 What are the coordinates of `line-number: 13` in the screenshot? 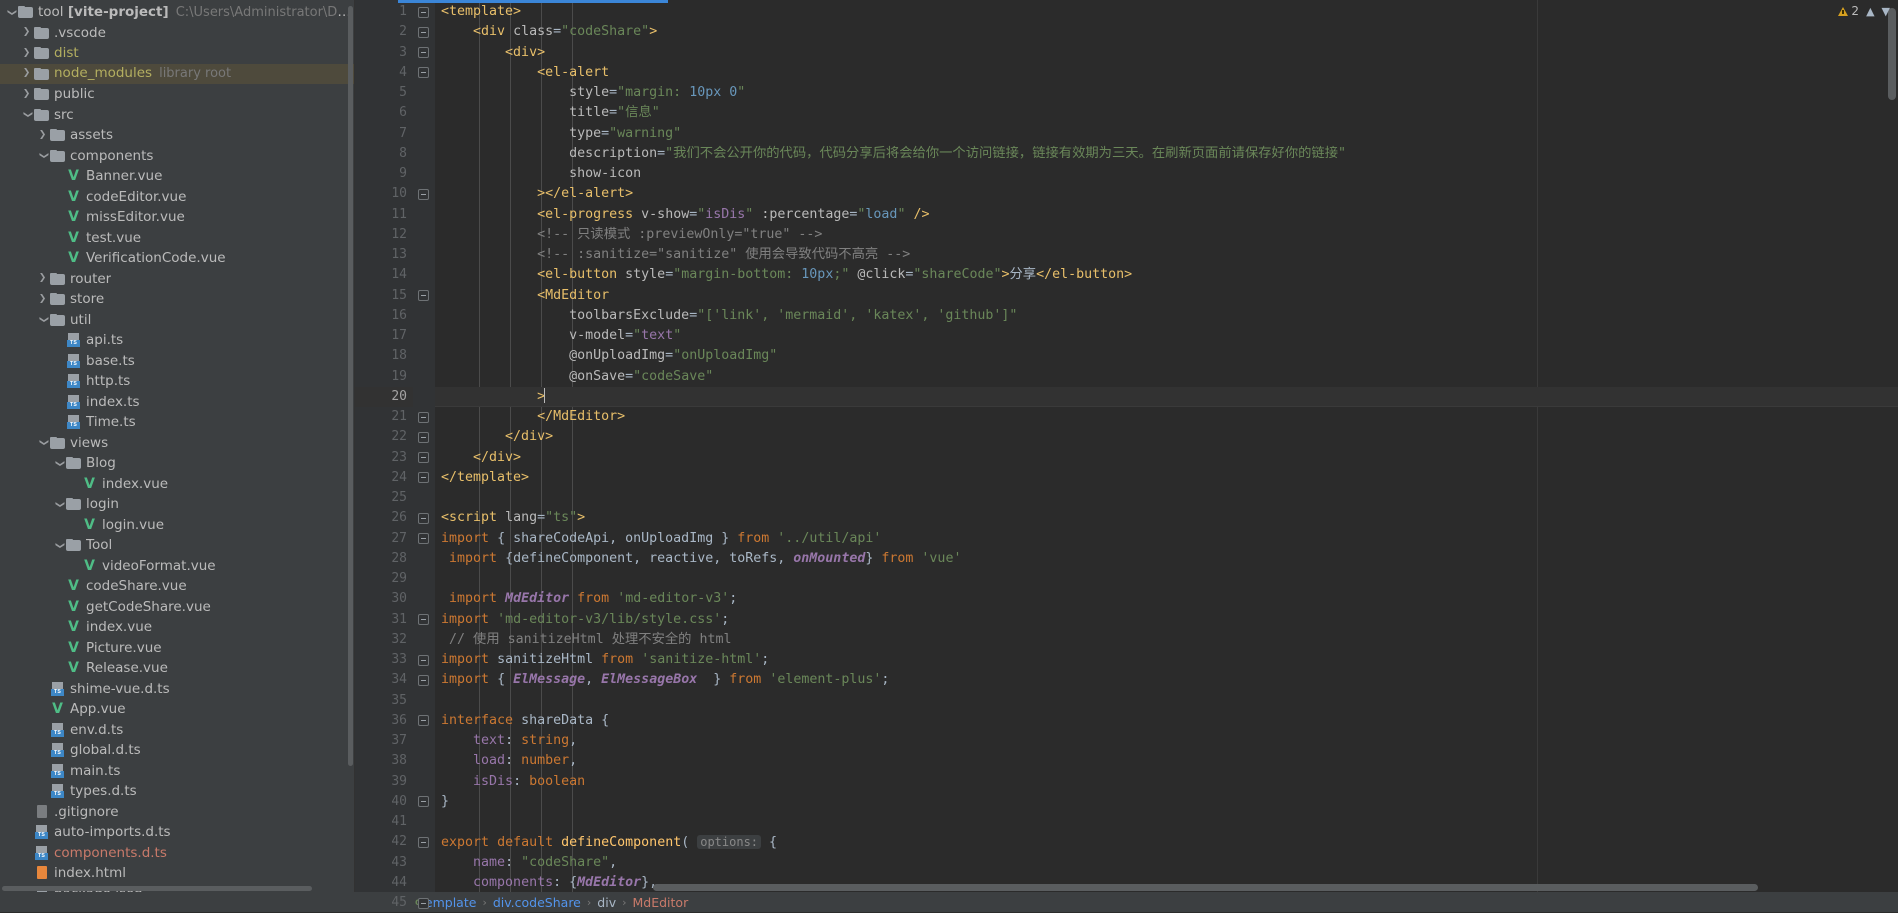 It's located at (384, 255).